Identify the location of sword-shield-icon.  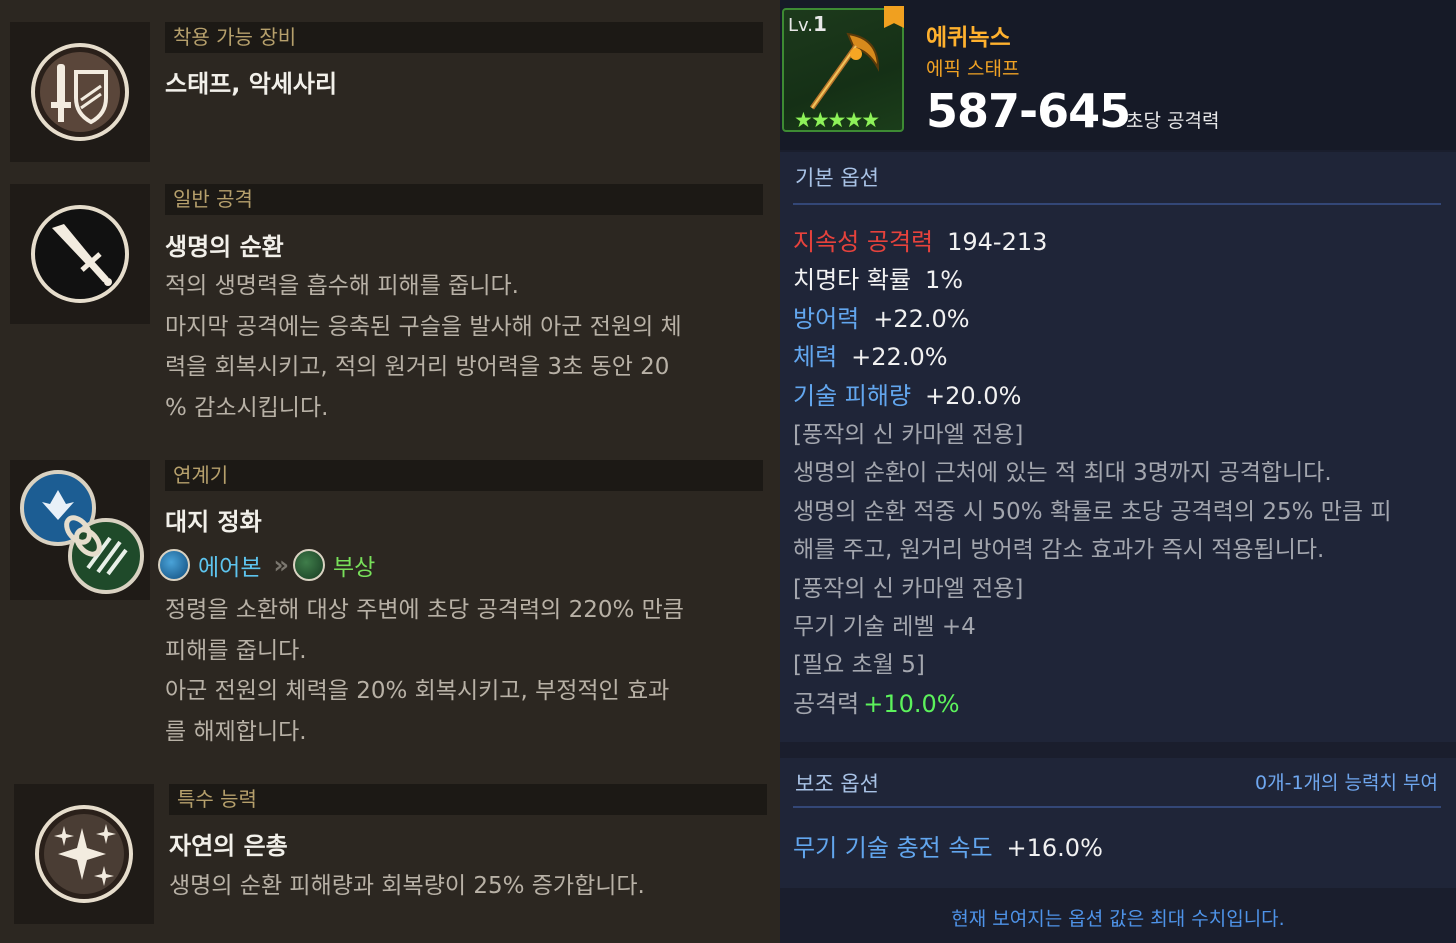
(80, 92).